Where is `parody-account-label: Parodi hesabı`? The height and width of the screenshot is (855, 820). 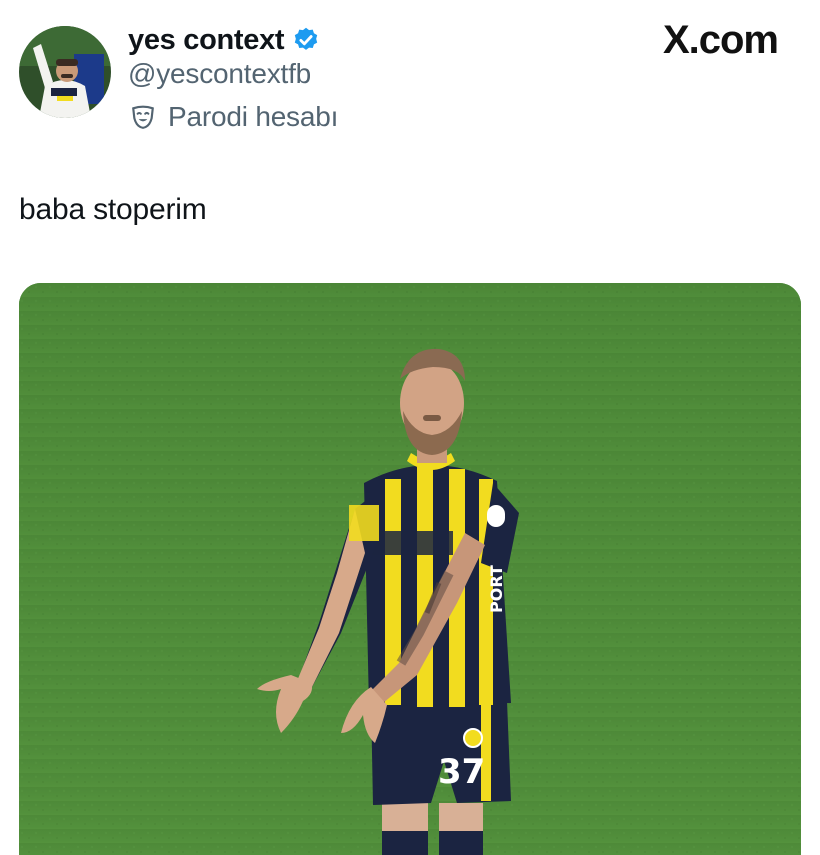
parody-account-label: Parodi hesabı is located at coordinates (234, 117).